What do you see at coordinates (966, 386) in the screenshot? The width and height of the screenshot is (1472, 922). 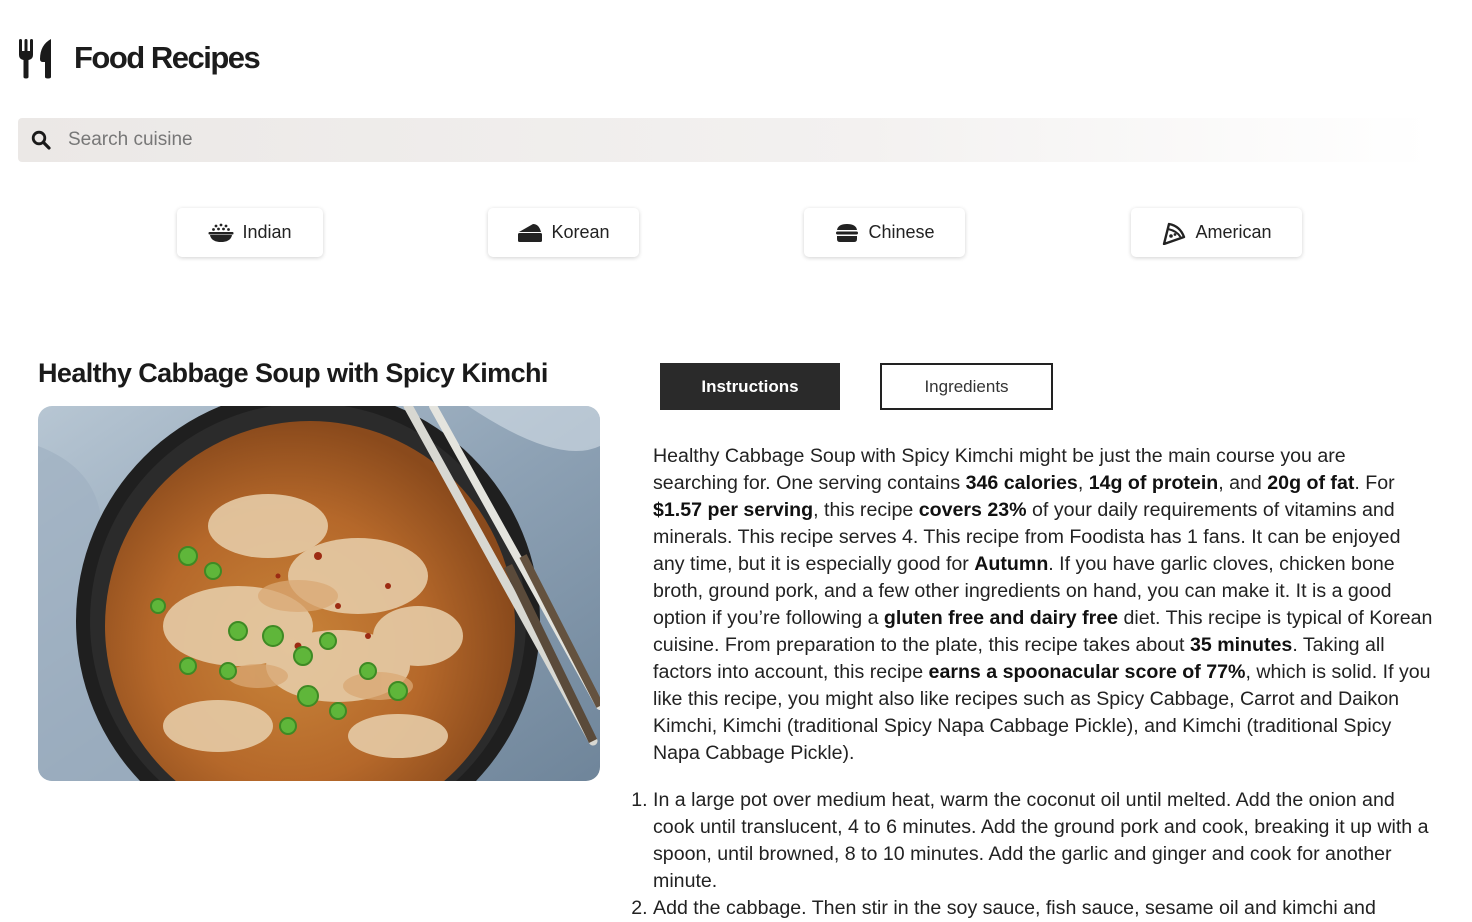 I see `tab-ingredients: Ingredients` at bounding box center [966, 386].